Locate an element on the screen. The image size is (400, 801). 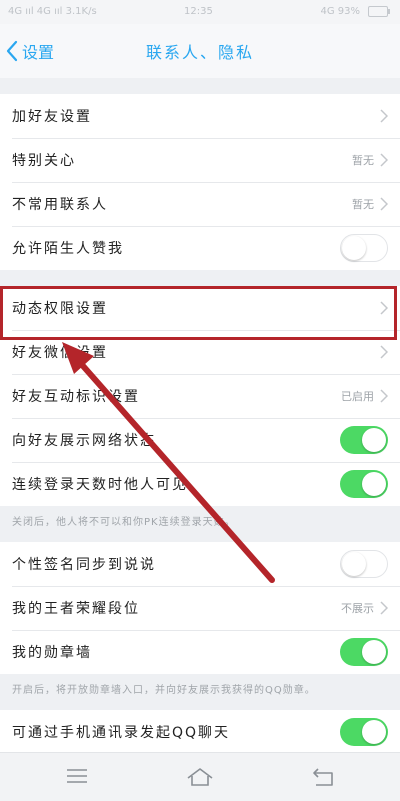
row-label: 可通过手机通讯录发起QQ聊天 is located at coordinates (121, 733).